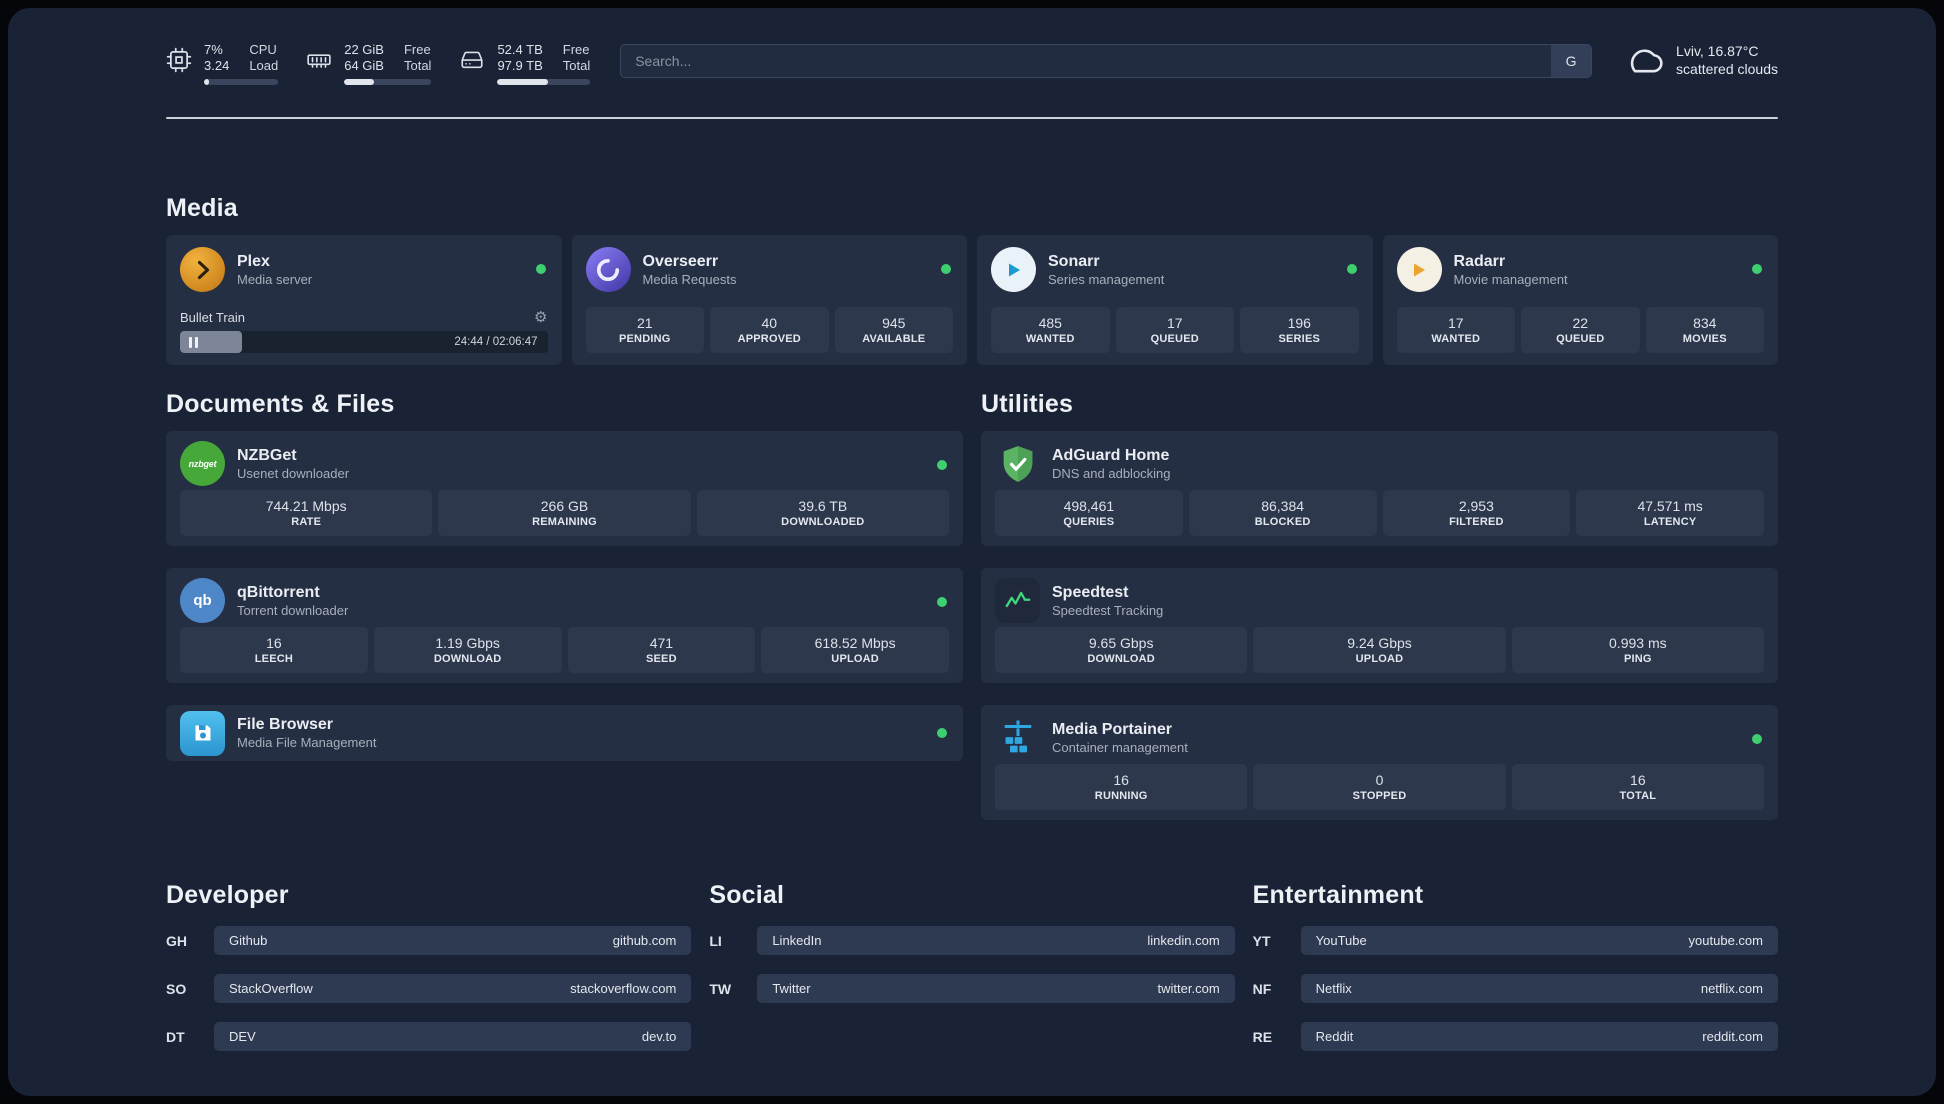 The width and height of the screenshot is (1944, 1104). Describe the element at coordinates (193, 342) in the screenshot. I see `pause-icon` at that location.